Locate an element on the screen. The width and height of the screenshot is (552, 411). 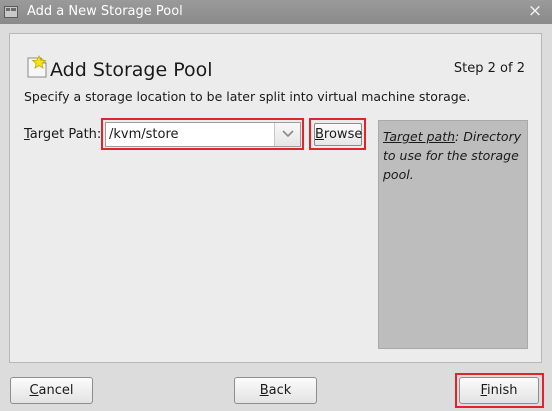
step-indicator: Step 2 of 2 is located at coordinates (489, 68).